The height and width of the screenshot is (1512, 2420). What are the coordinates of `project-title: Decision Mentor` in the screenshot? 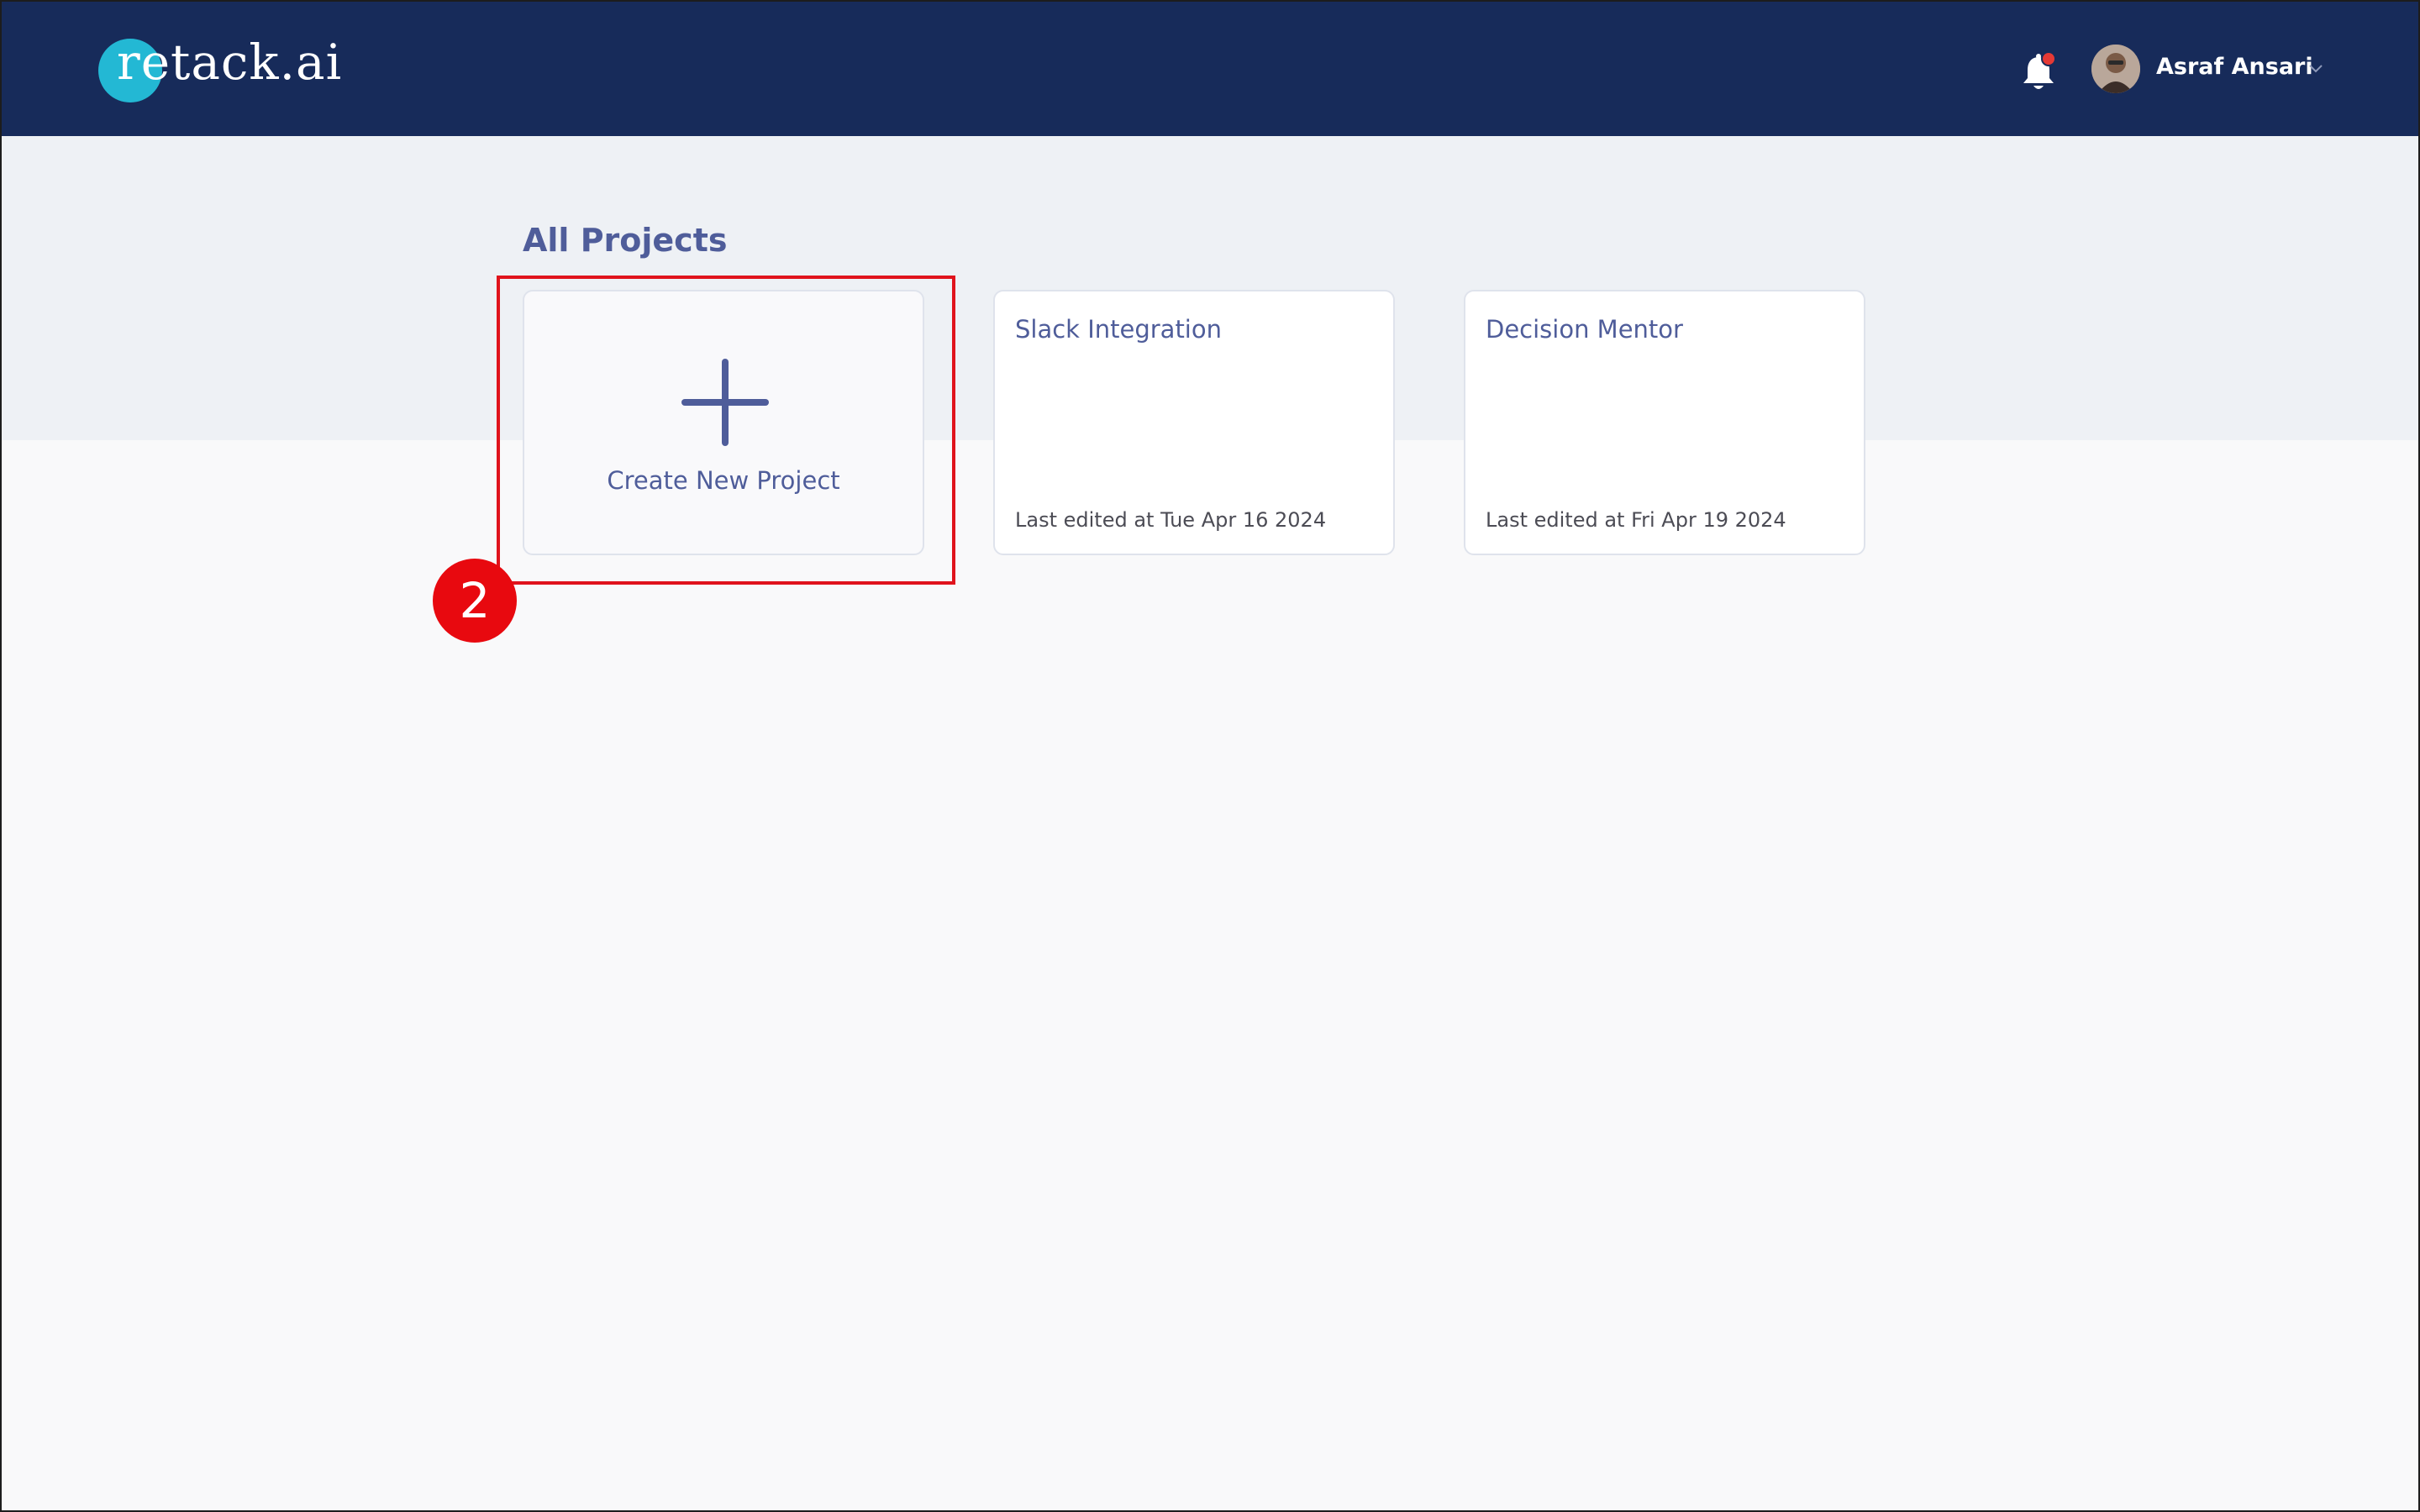 It's located at (1585, 329).